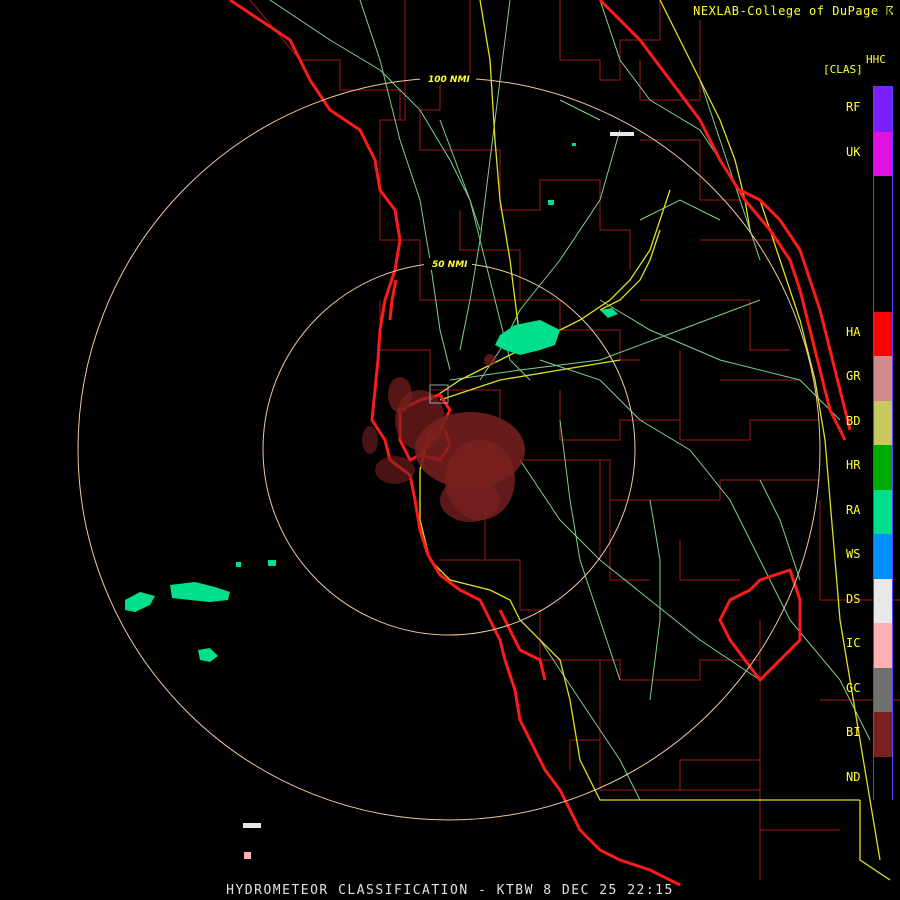 This screenshot has width=900, height=900. What do you see at coordinates (853, 776) in the screenshot?
I see `legend-label-nd: ND` at bounding box center [853, 776].